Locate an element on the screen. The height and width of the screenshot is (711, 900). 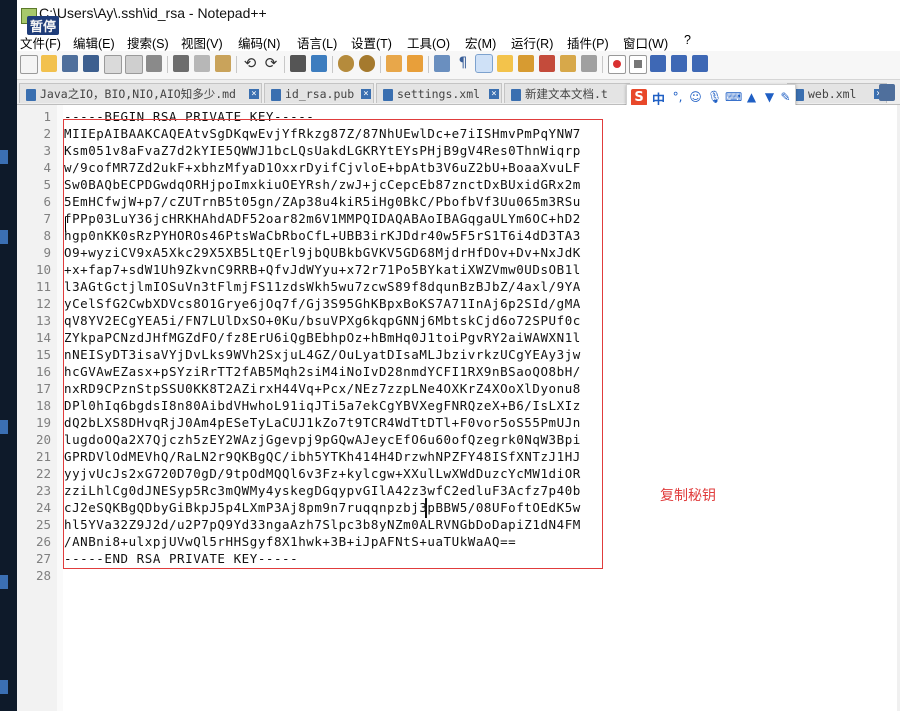
line-number: 19 is located at coordinates (43, 422).